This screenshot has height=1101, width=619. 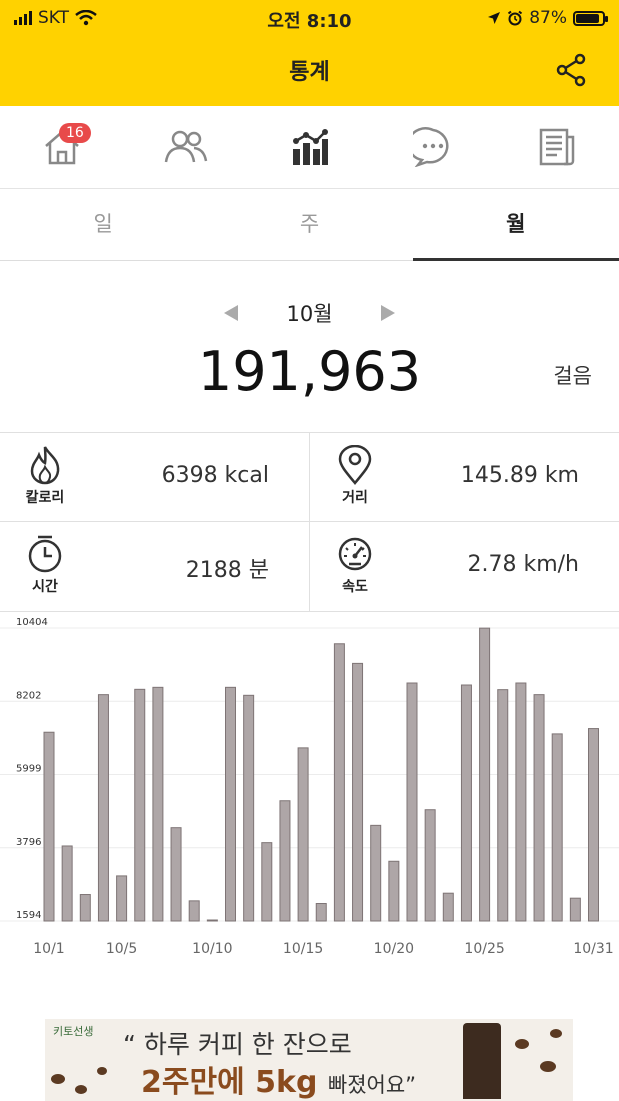 I want to click on page-title: 통계, so click(x=309, y=72).